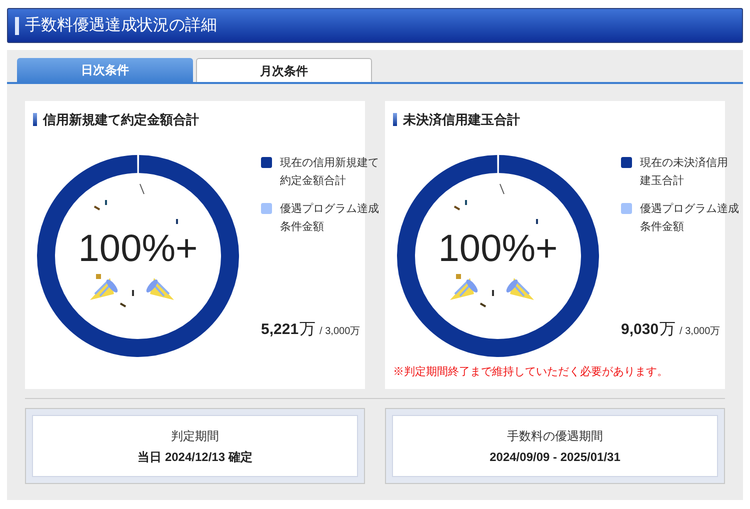 The image size is (750, 509). I want to click on period-label: 手数料の優遇期間, so click(555, 436).